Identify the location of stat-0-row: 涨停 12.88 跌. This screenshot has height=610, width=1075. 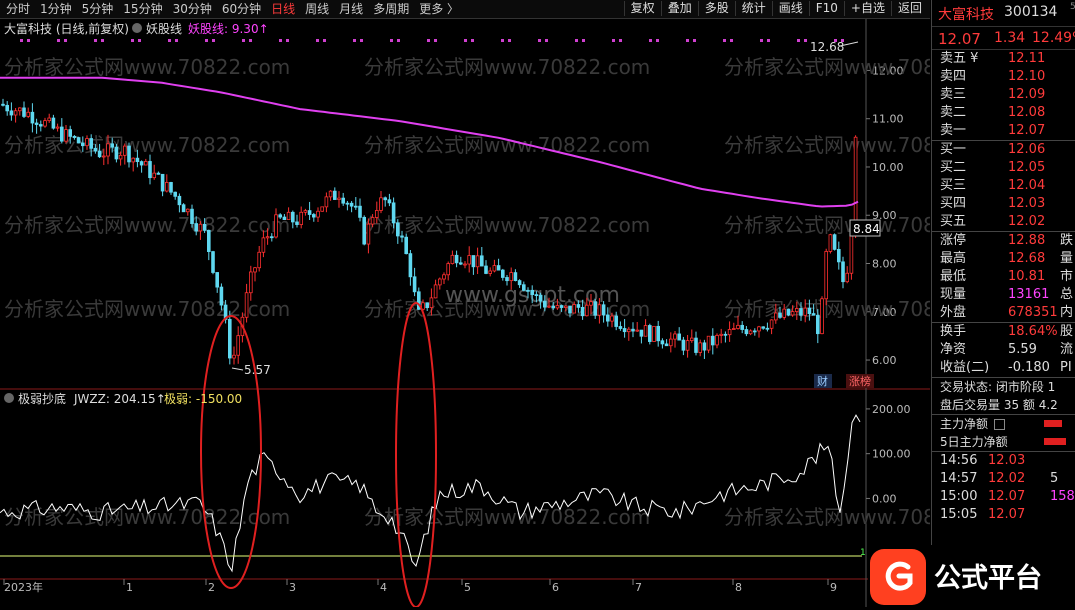
(1003, 241).